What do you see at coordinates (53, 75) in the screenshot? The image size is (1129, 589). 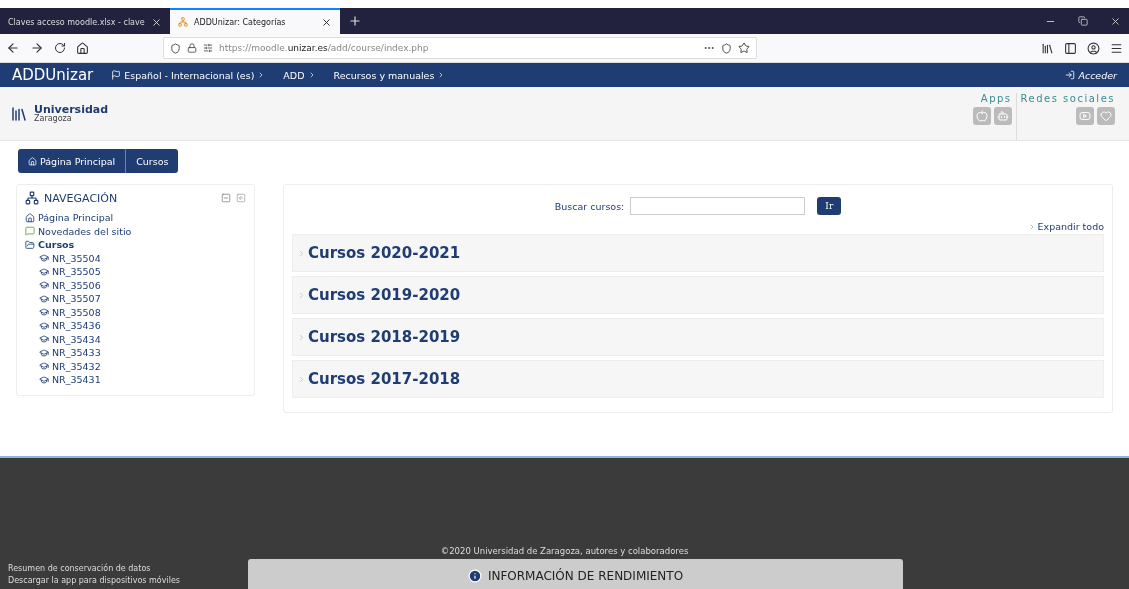 I see `site-brand: ADDUnizar` at bounding box center [53, 75].